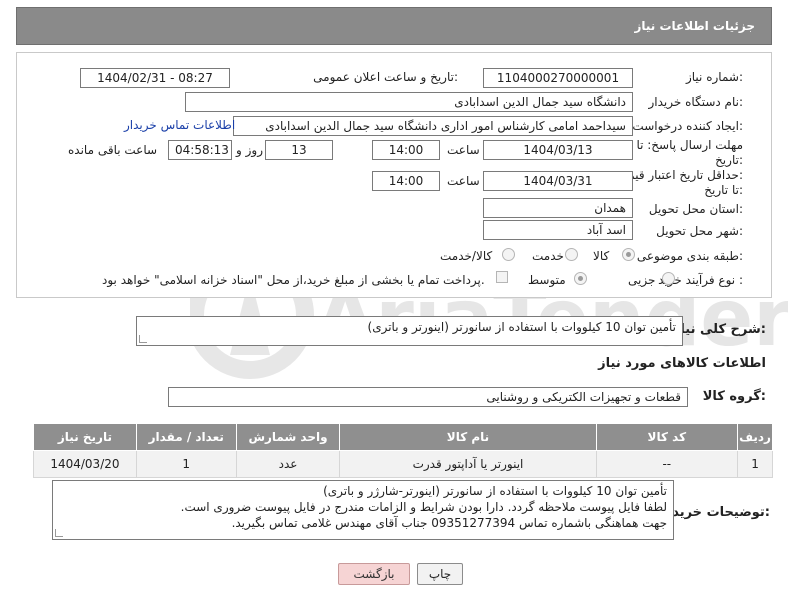  I want to click on goods-group-label: گروه کالا:, so click(734, 396).